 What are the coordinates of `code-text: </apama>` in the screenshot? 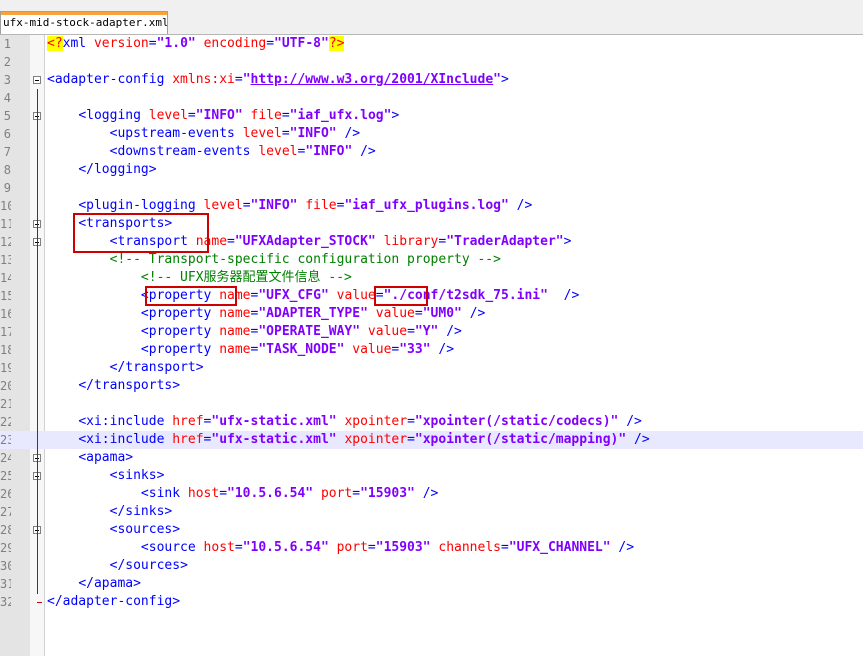 It's located at (109, 583).